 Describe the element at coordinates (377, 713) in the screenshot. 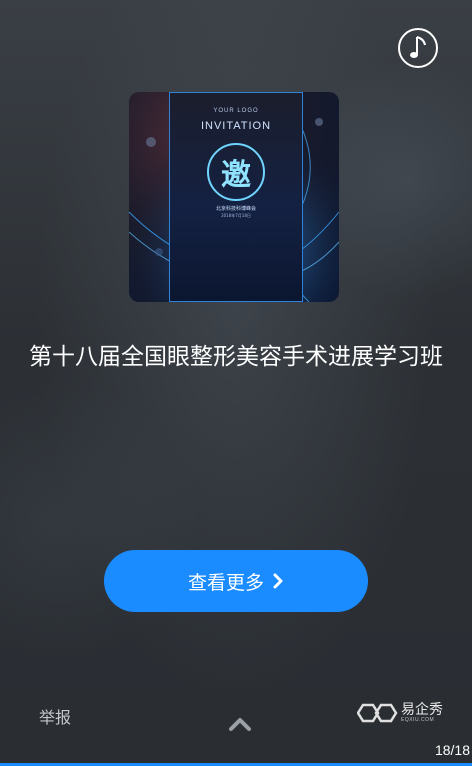

I see `eqxiu-logo-icon` at that location.